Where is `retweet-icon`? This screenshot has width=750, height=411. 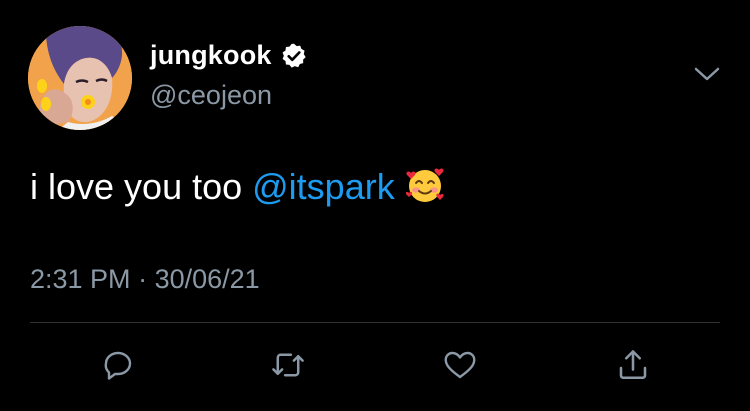 retweet-icon is located at coordinates (288, 365).